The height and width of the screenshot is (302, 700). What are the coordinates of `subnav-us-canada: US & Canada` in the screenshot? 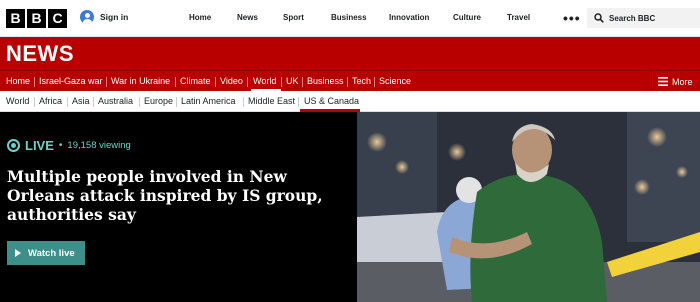 It's located at (331, 101).